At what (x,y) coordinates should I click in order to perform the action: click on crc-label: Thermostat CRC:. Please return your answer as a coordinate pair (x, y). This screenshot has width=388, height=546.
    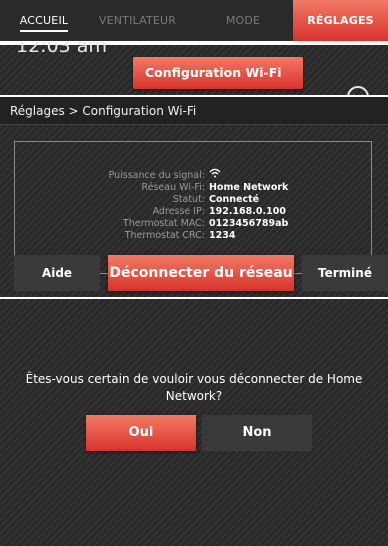
    Looking at the image, I should click on (164, 235).